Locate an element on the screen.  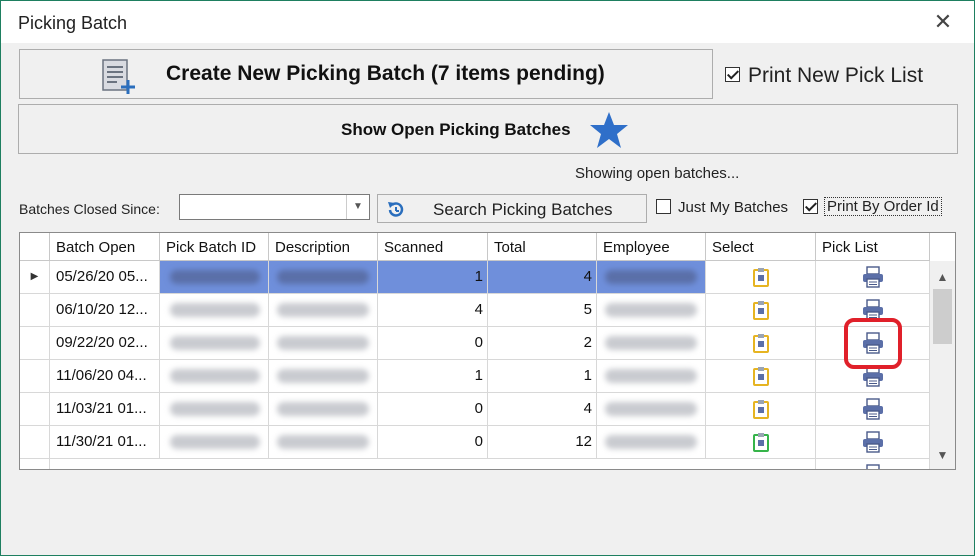
table-row: 09/22/20 02... 0 2 is located at coordinates (475, 343).